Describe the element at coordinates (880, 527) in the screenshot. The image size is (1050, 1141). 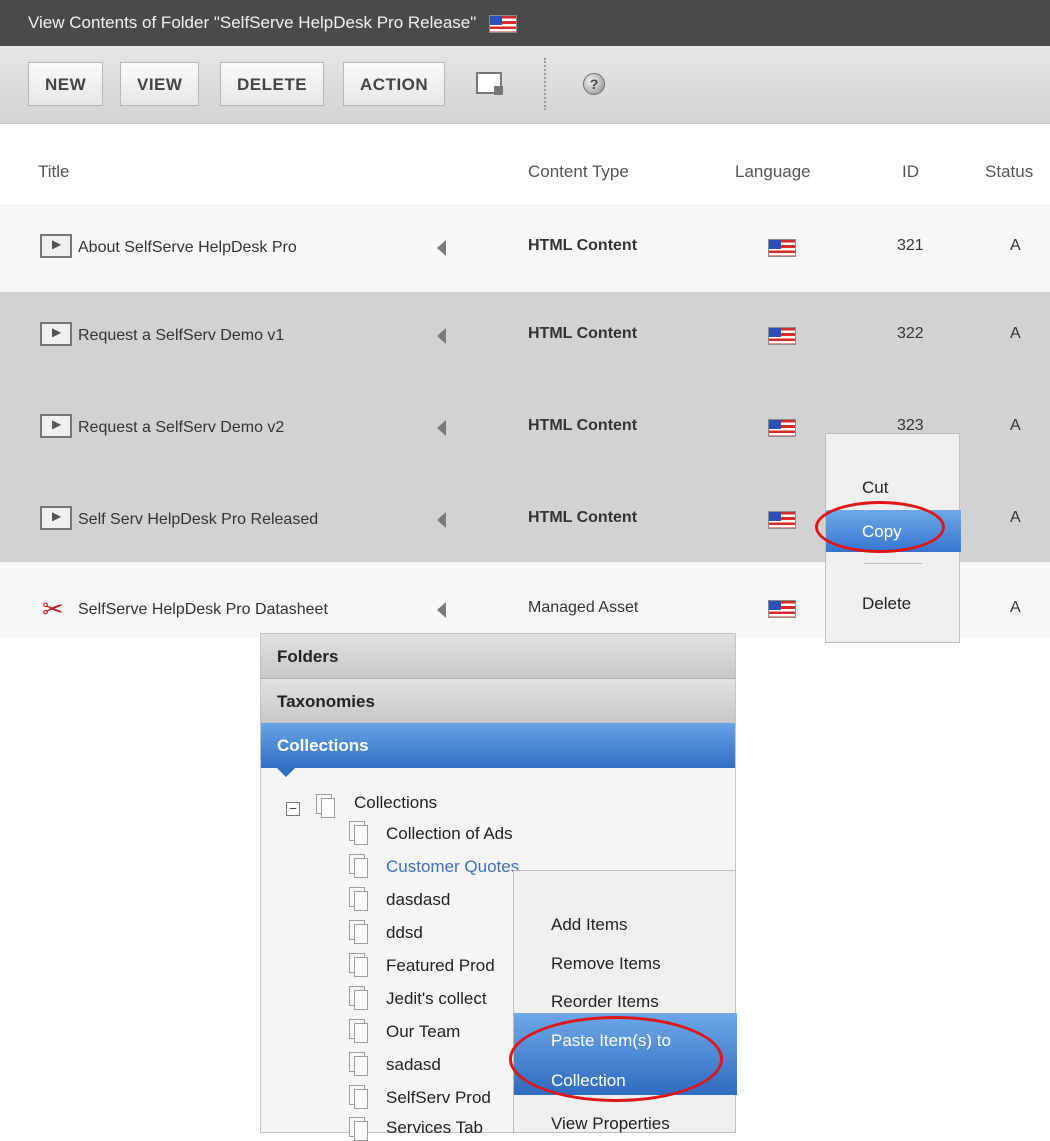
I see `annotation-ellipse-copy` at that location.